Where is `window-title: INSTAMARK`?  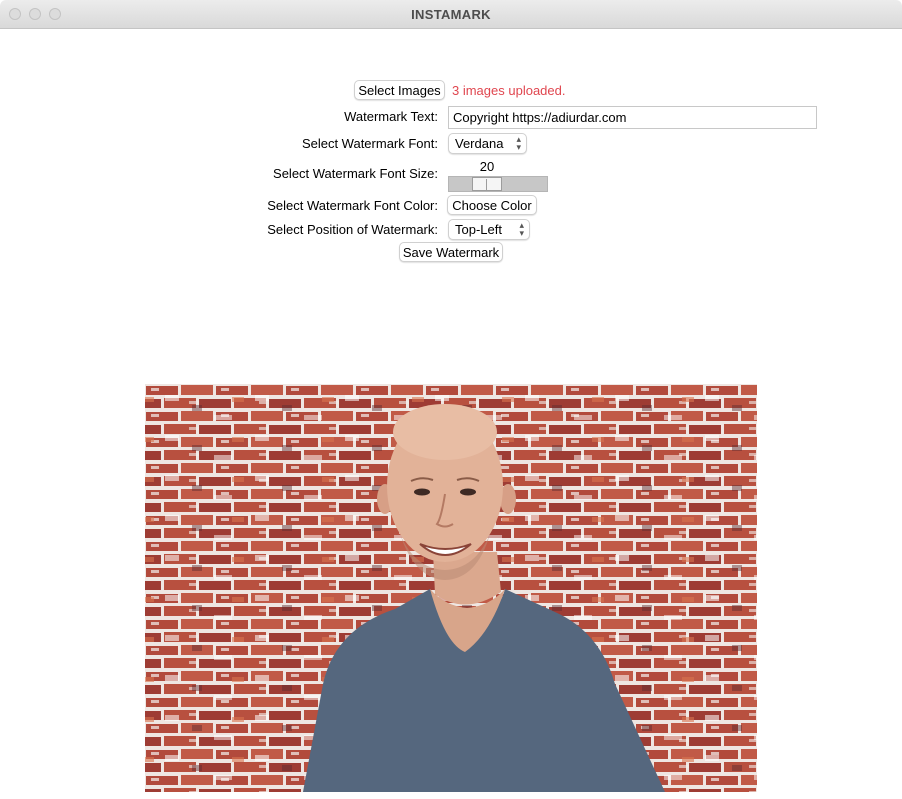 window-title: INSTAMARK is located at coordinates (451, 14).